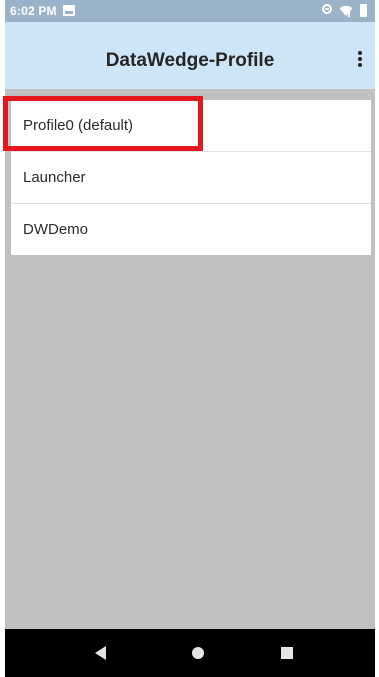 This screenshot has width=379, height=677. What do you see at coordinates (78, 125) in the screenshot?
I see `profile-label: Profile0 (default)` at bounding box center [78, 125].